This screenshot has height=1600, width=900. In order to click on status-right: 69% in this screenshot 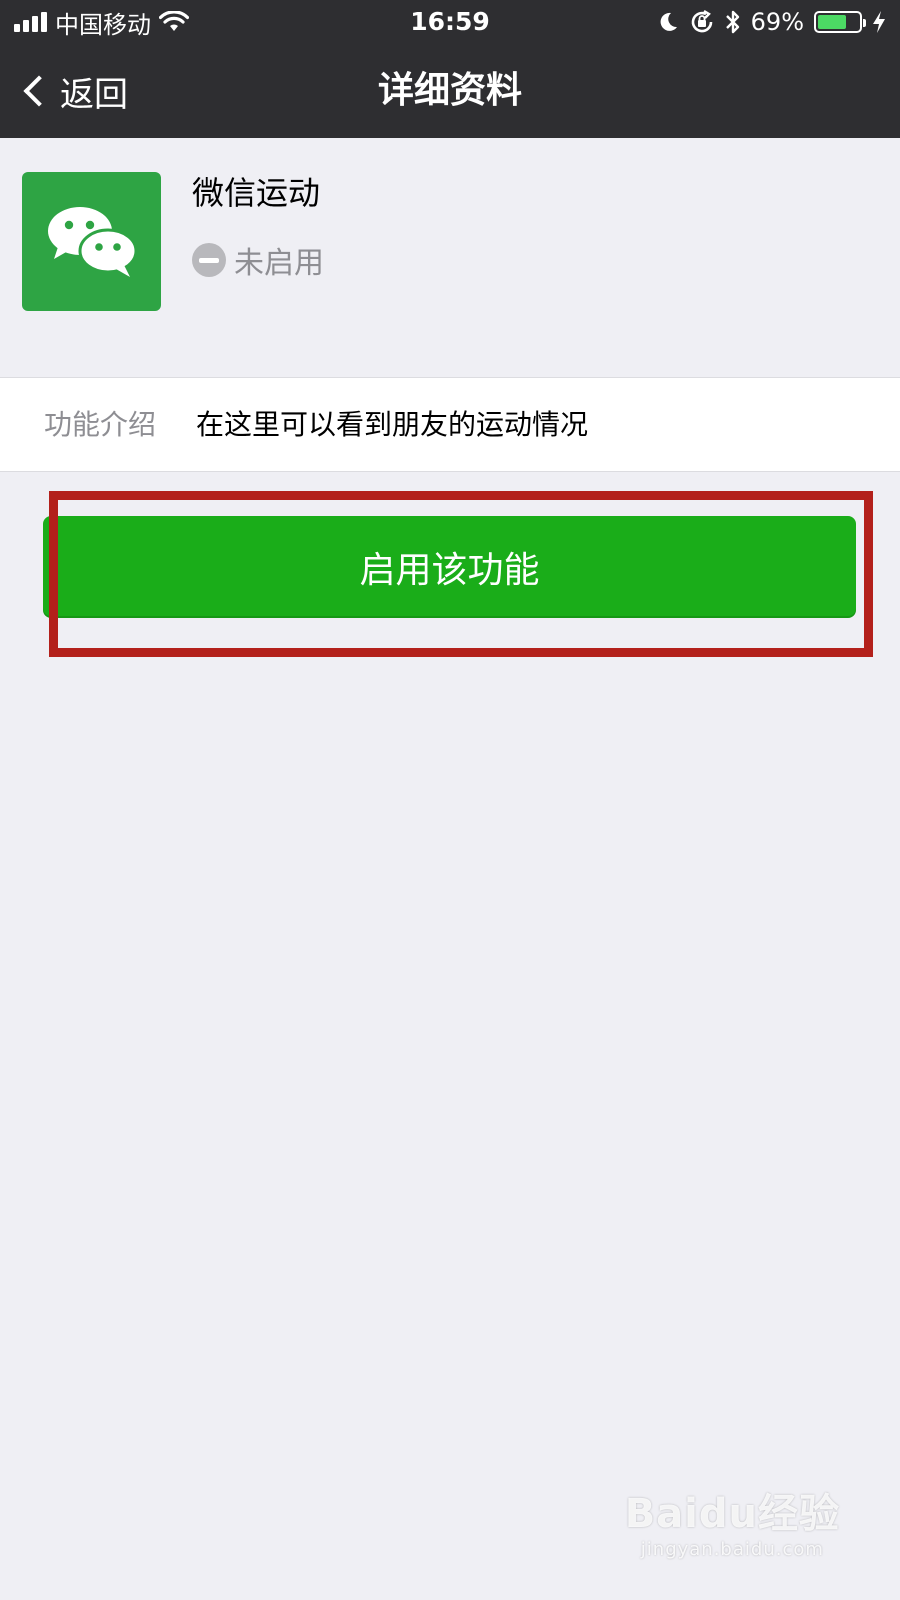, I will do `click(772, 22)`.